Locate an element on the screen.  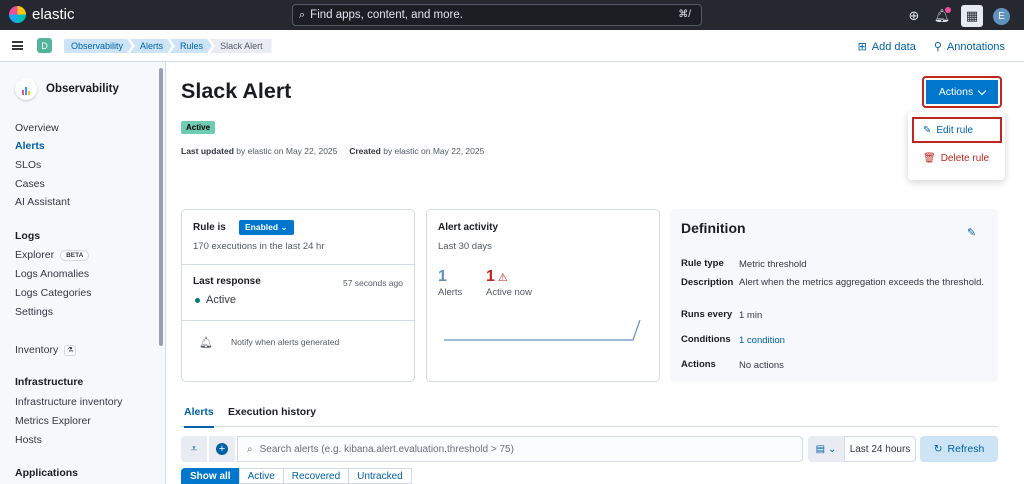
sidebar-item-explorer: Explorer BETA is located at coordinates (52, 255).